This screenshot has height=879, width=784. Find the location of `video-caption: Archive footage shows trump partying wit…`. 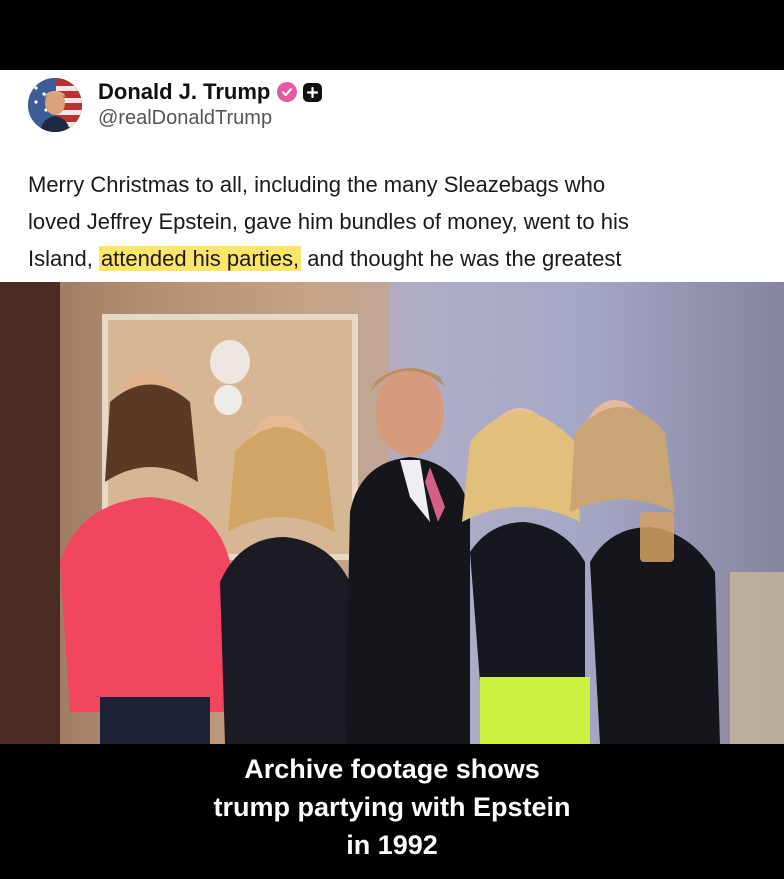

video-caption: Archive footage shows trump partying wit… is located at coordinates (392, 807).